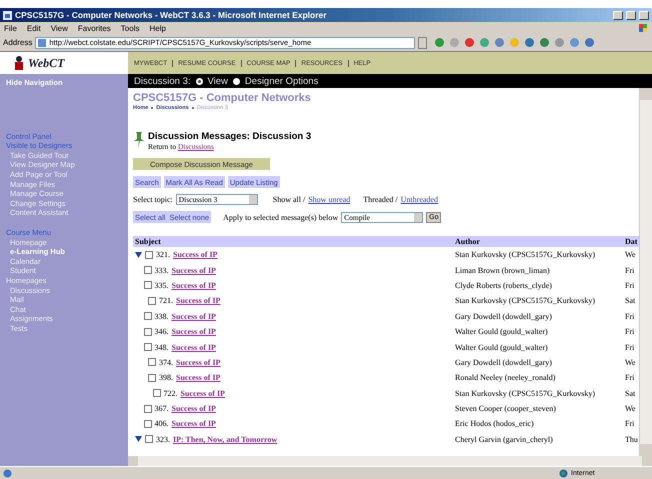 The image size is (652, 479). I want to click on course-title: CPSC5157G - Computer Networks, so click(222, 98).